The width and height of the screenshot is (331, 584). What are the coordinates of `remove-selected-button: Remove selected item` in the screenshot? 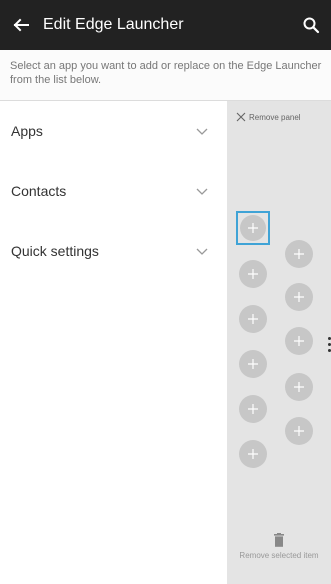 It's located at (279, 547).